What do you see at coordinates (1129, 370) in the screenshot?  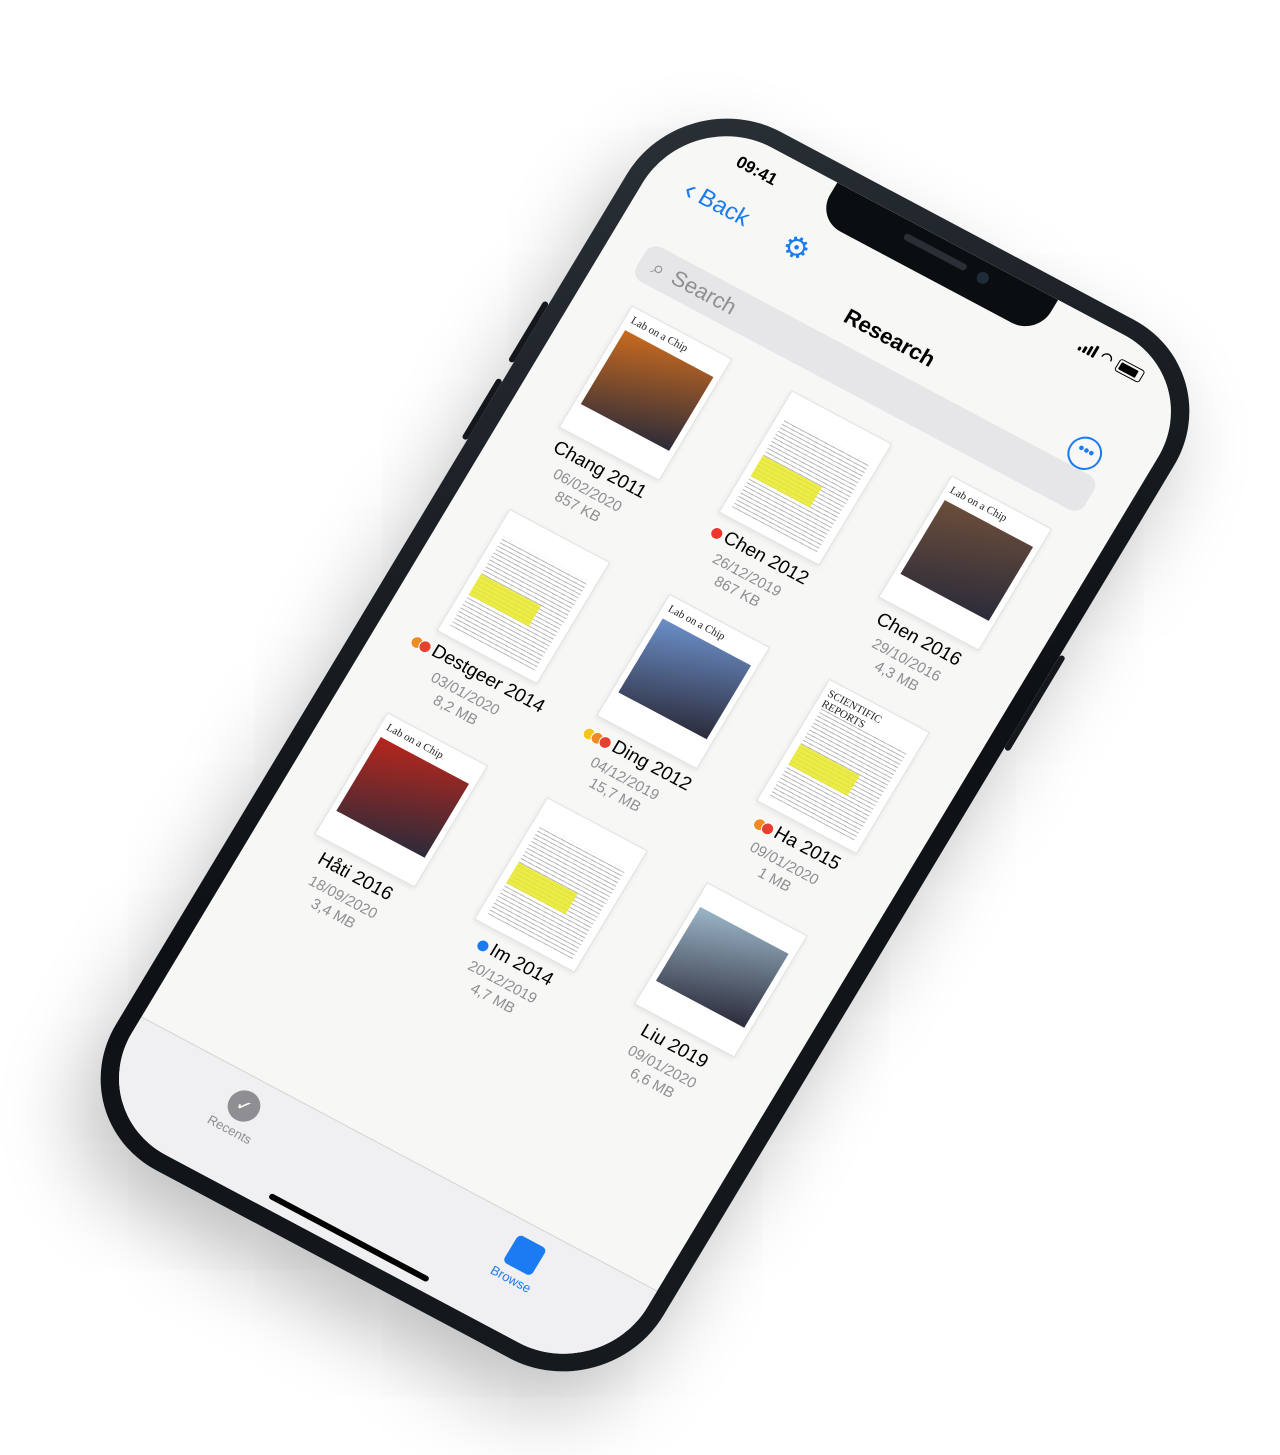 I see `battery-icon` at bounding box center [1129, 370].